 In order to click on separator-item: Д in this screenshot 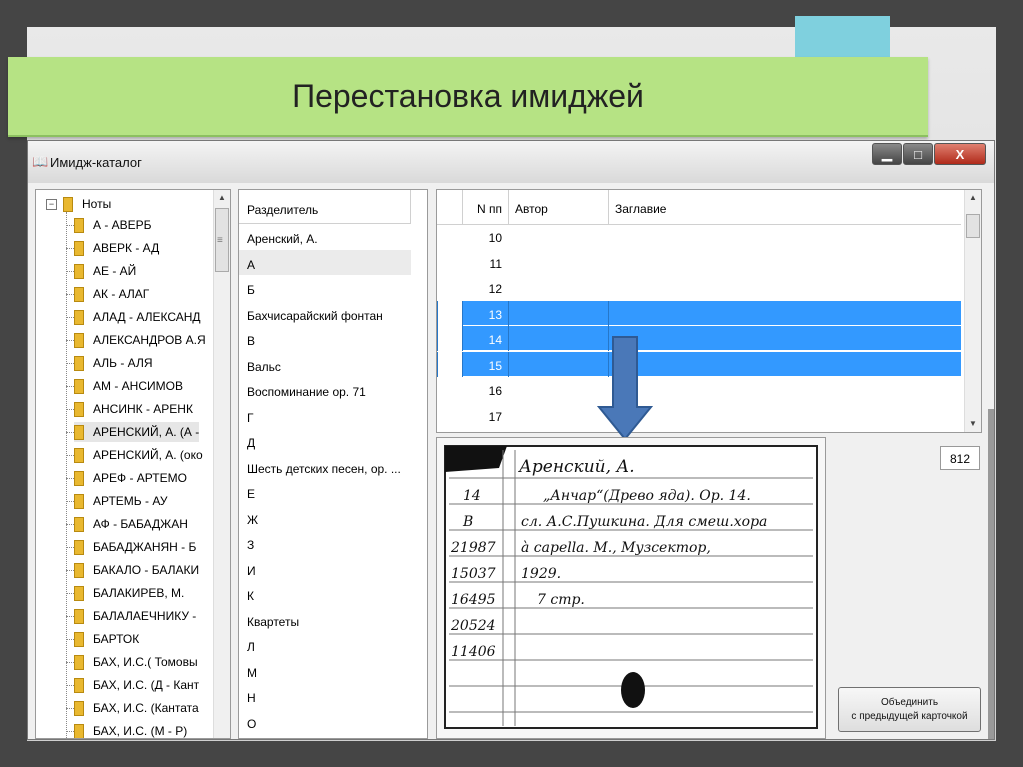, I will do `click(325, 440)`.